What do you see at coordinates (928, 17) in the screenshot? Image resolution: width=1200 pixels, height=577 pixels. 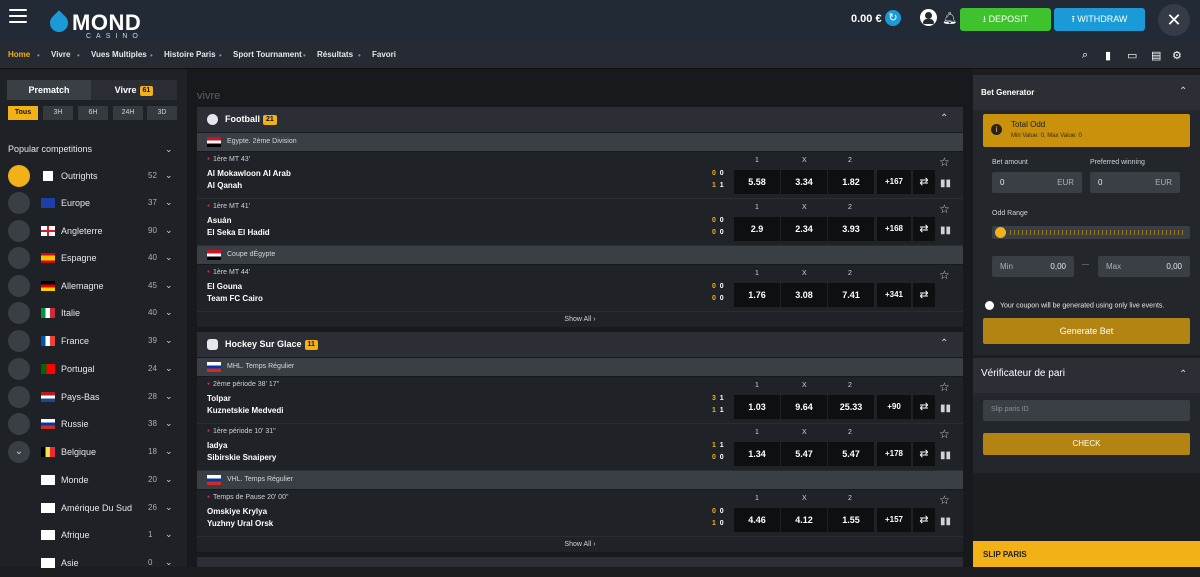 I see `user-account-icon` at bounding box center [928, 17].